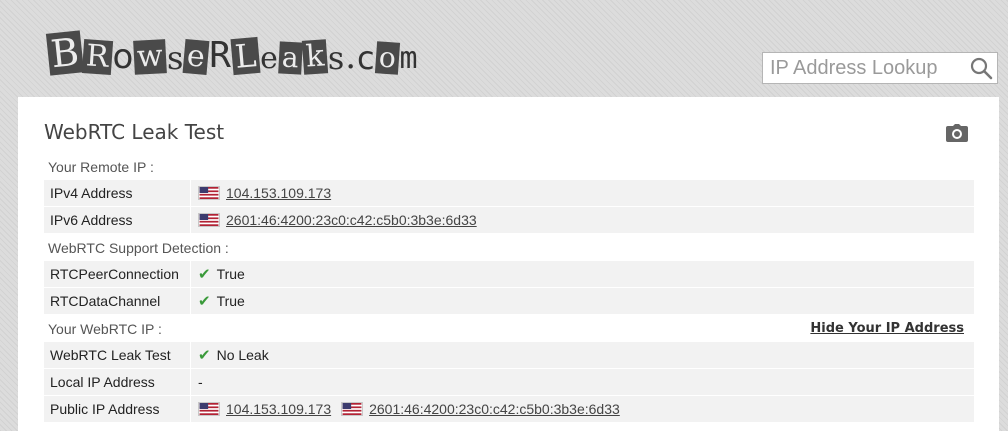  What do you see at coordinates (866, 68) in the screenshot?
I see `ip-lookup-search-input` at bounding box center [866, 68].